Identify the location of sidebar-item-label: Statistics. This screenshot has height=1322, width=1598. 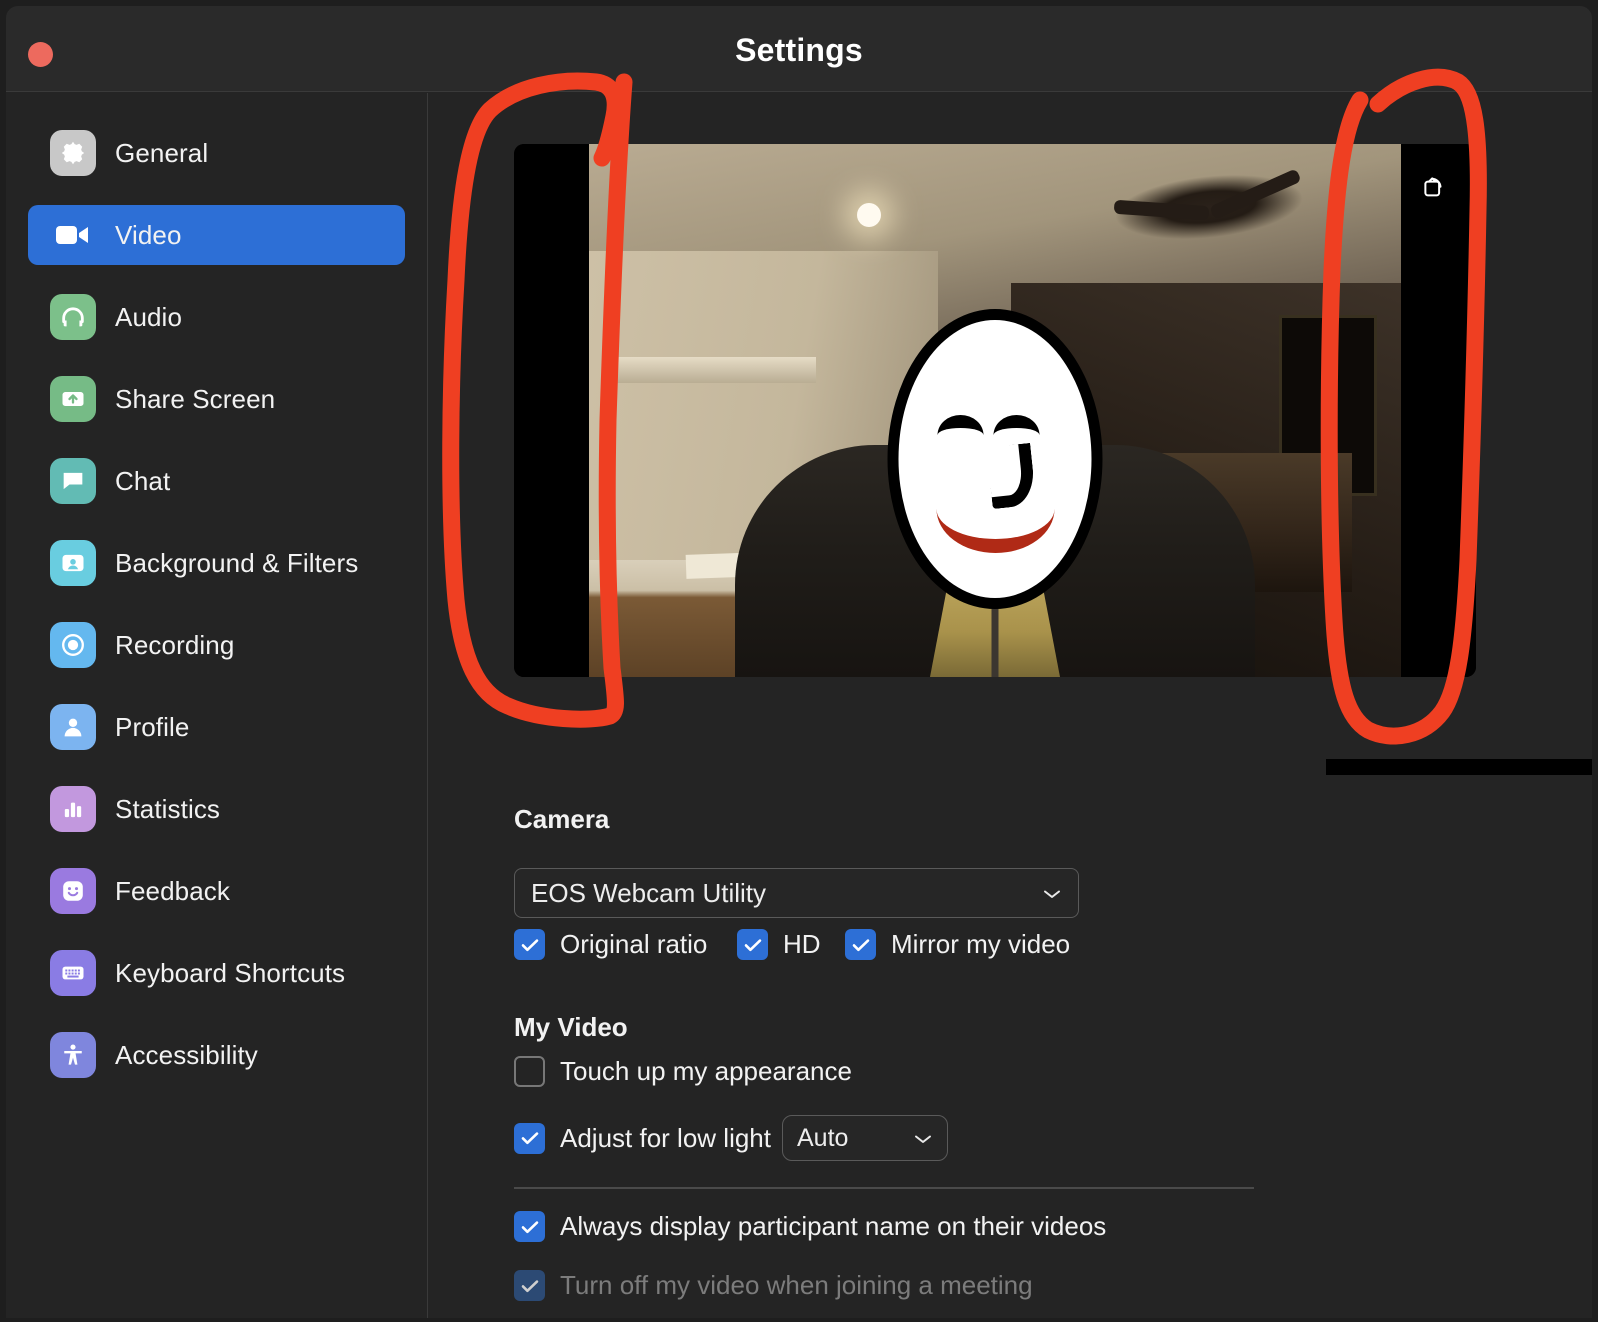
(168, 808).